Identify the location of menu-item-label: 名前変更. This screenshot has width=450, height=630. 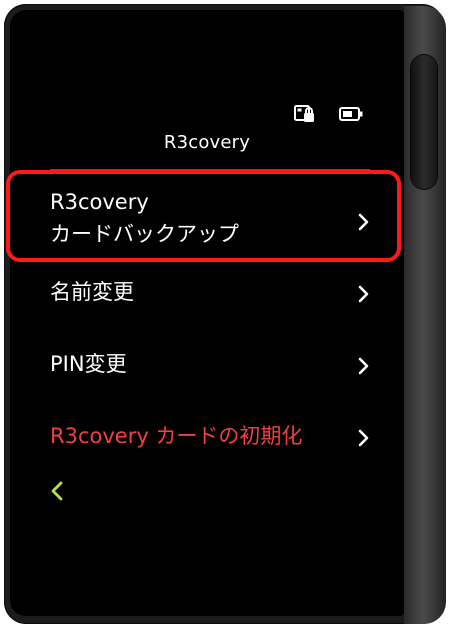
(92, 292).